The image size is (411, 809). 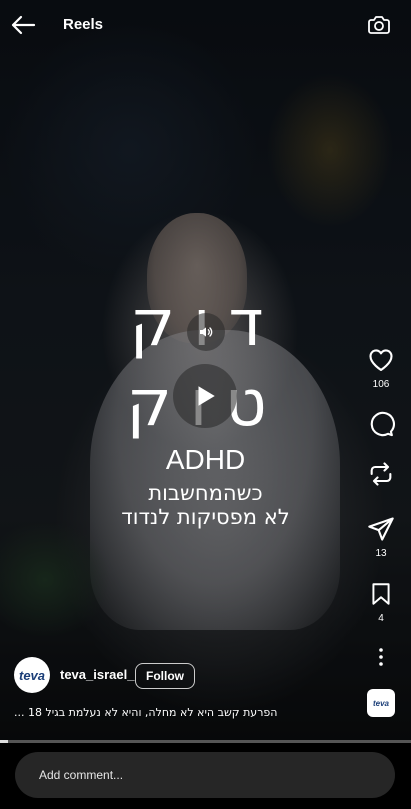 I want to click on author-row: teva teva_israel_ Follow, so click(x=179, y=675).